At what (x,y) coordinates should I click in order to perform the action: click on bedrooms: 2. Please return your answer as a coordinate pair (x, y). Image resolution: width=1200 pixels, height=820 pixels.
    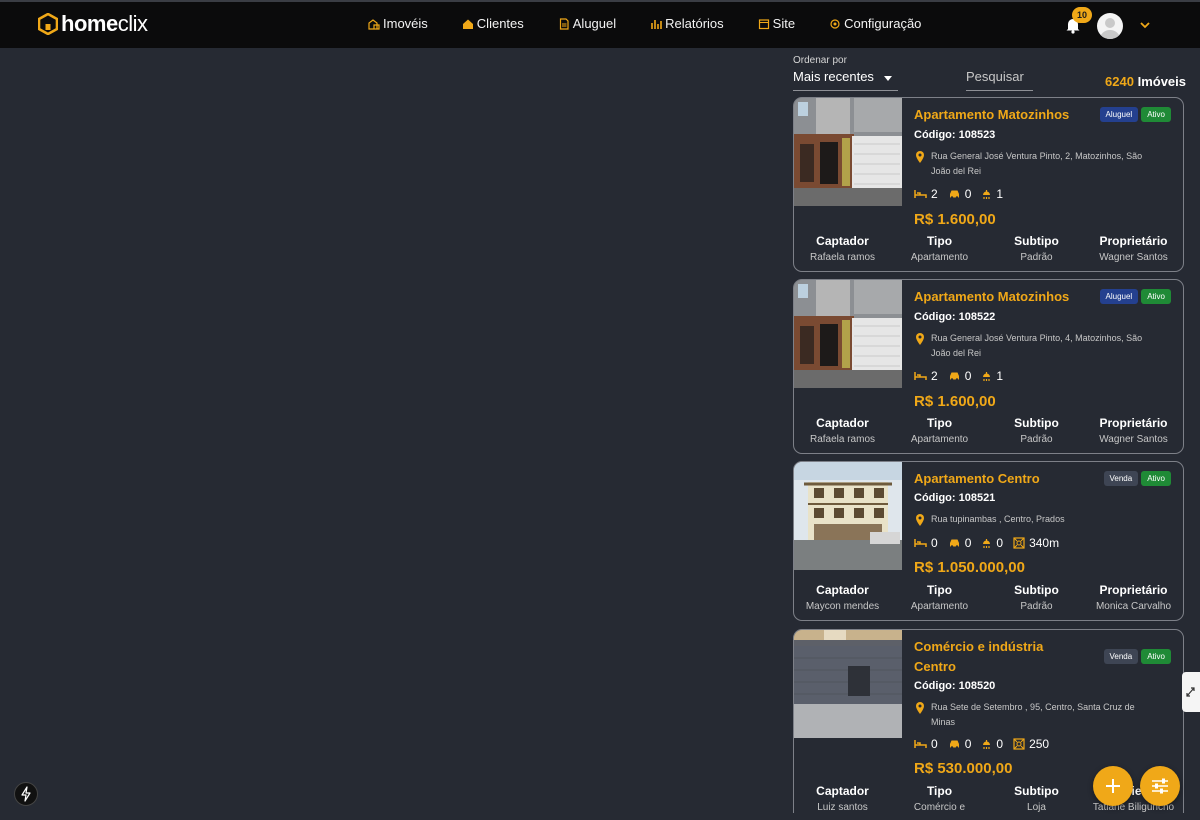
    Looking at the image, I should click on (926, 194).